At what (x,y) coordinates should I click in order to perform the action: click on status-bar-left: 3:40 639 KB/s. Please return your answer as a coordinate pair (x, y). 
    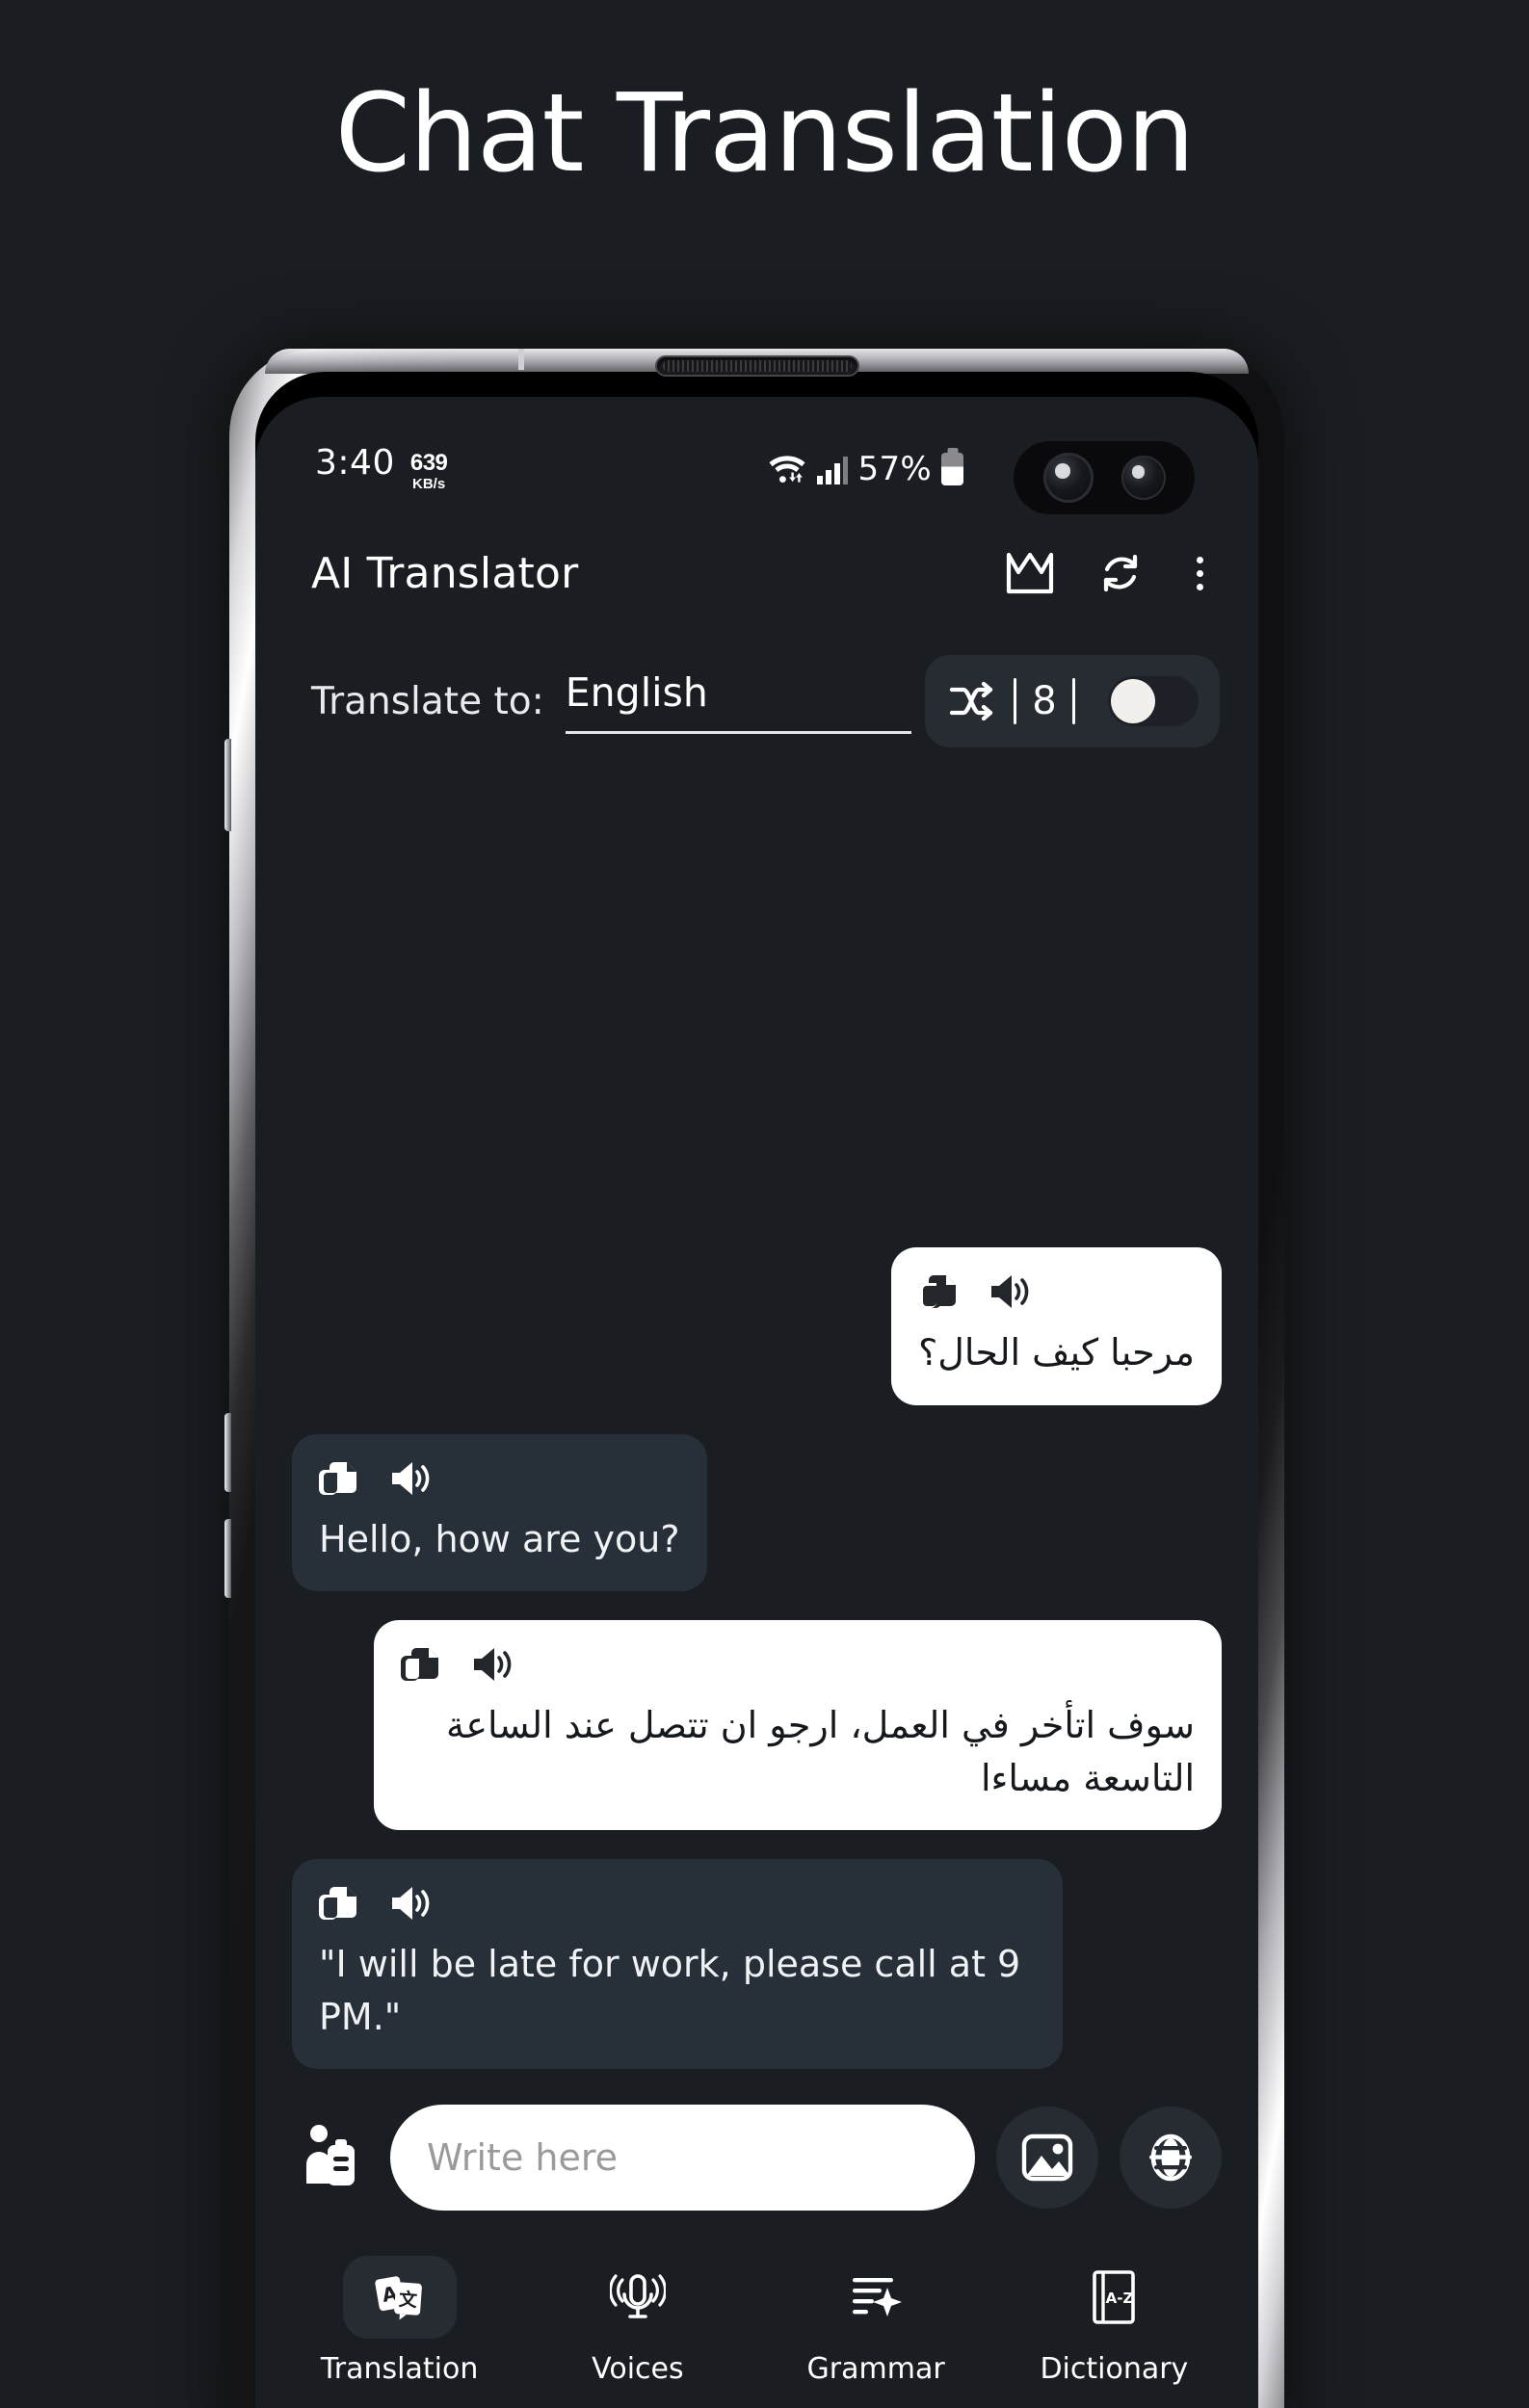
    Looking at the image, I should click on (382, 469).